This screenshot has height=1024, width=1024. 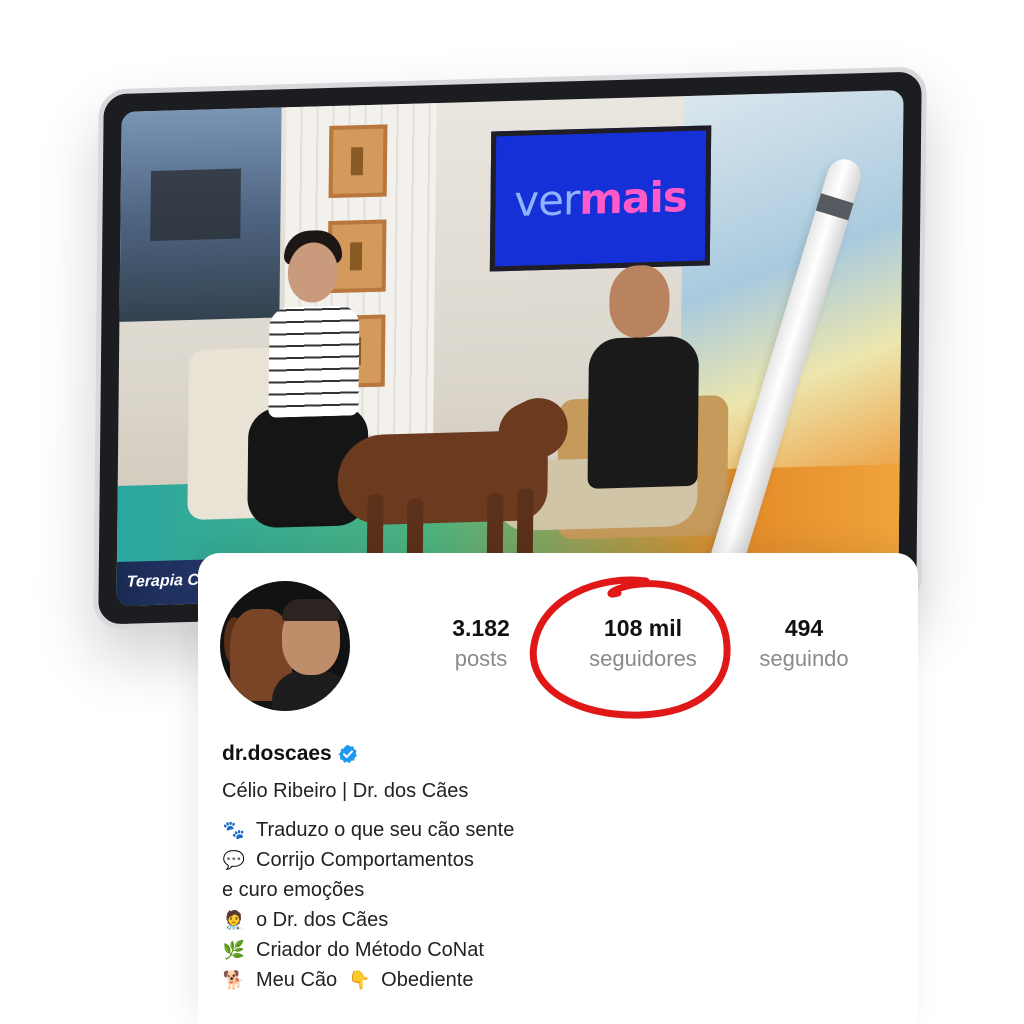 I want to click on host-woman-blouse, so click(x=314, y=361).